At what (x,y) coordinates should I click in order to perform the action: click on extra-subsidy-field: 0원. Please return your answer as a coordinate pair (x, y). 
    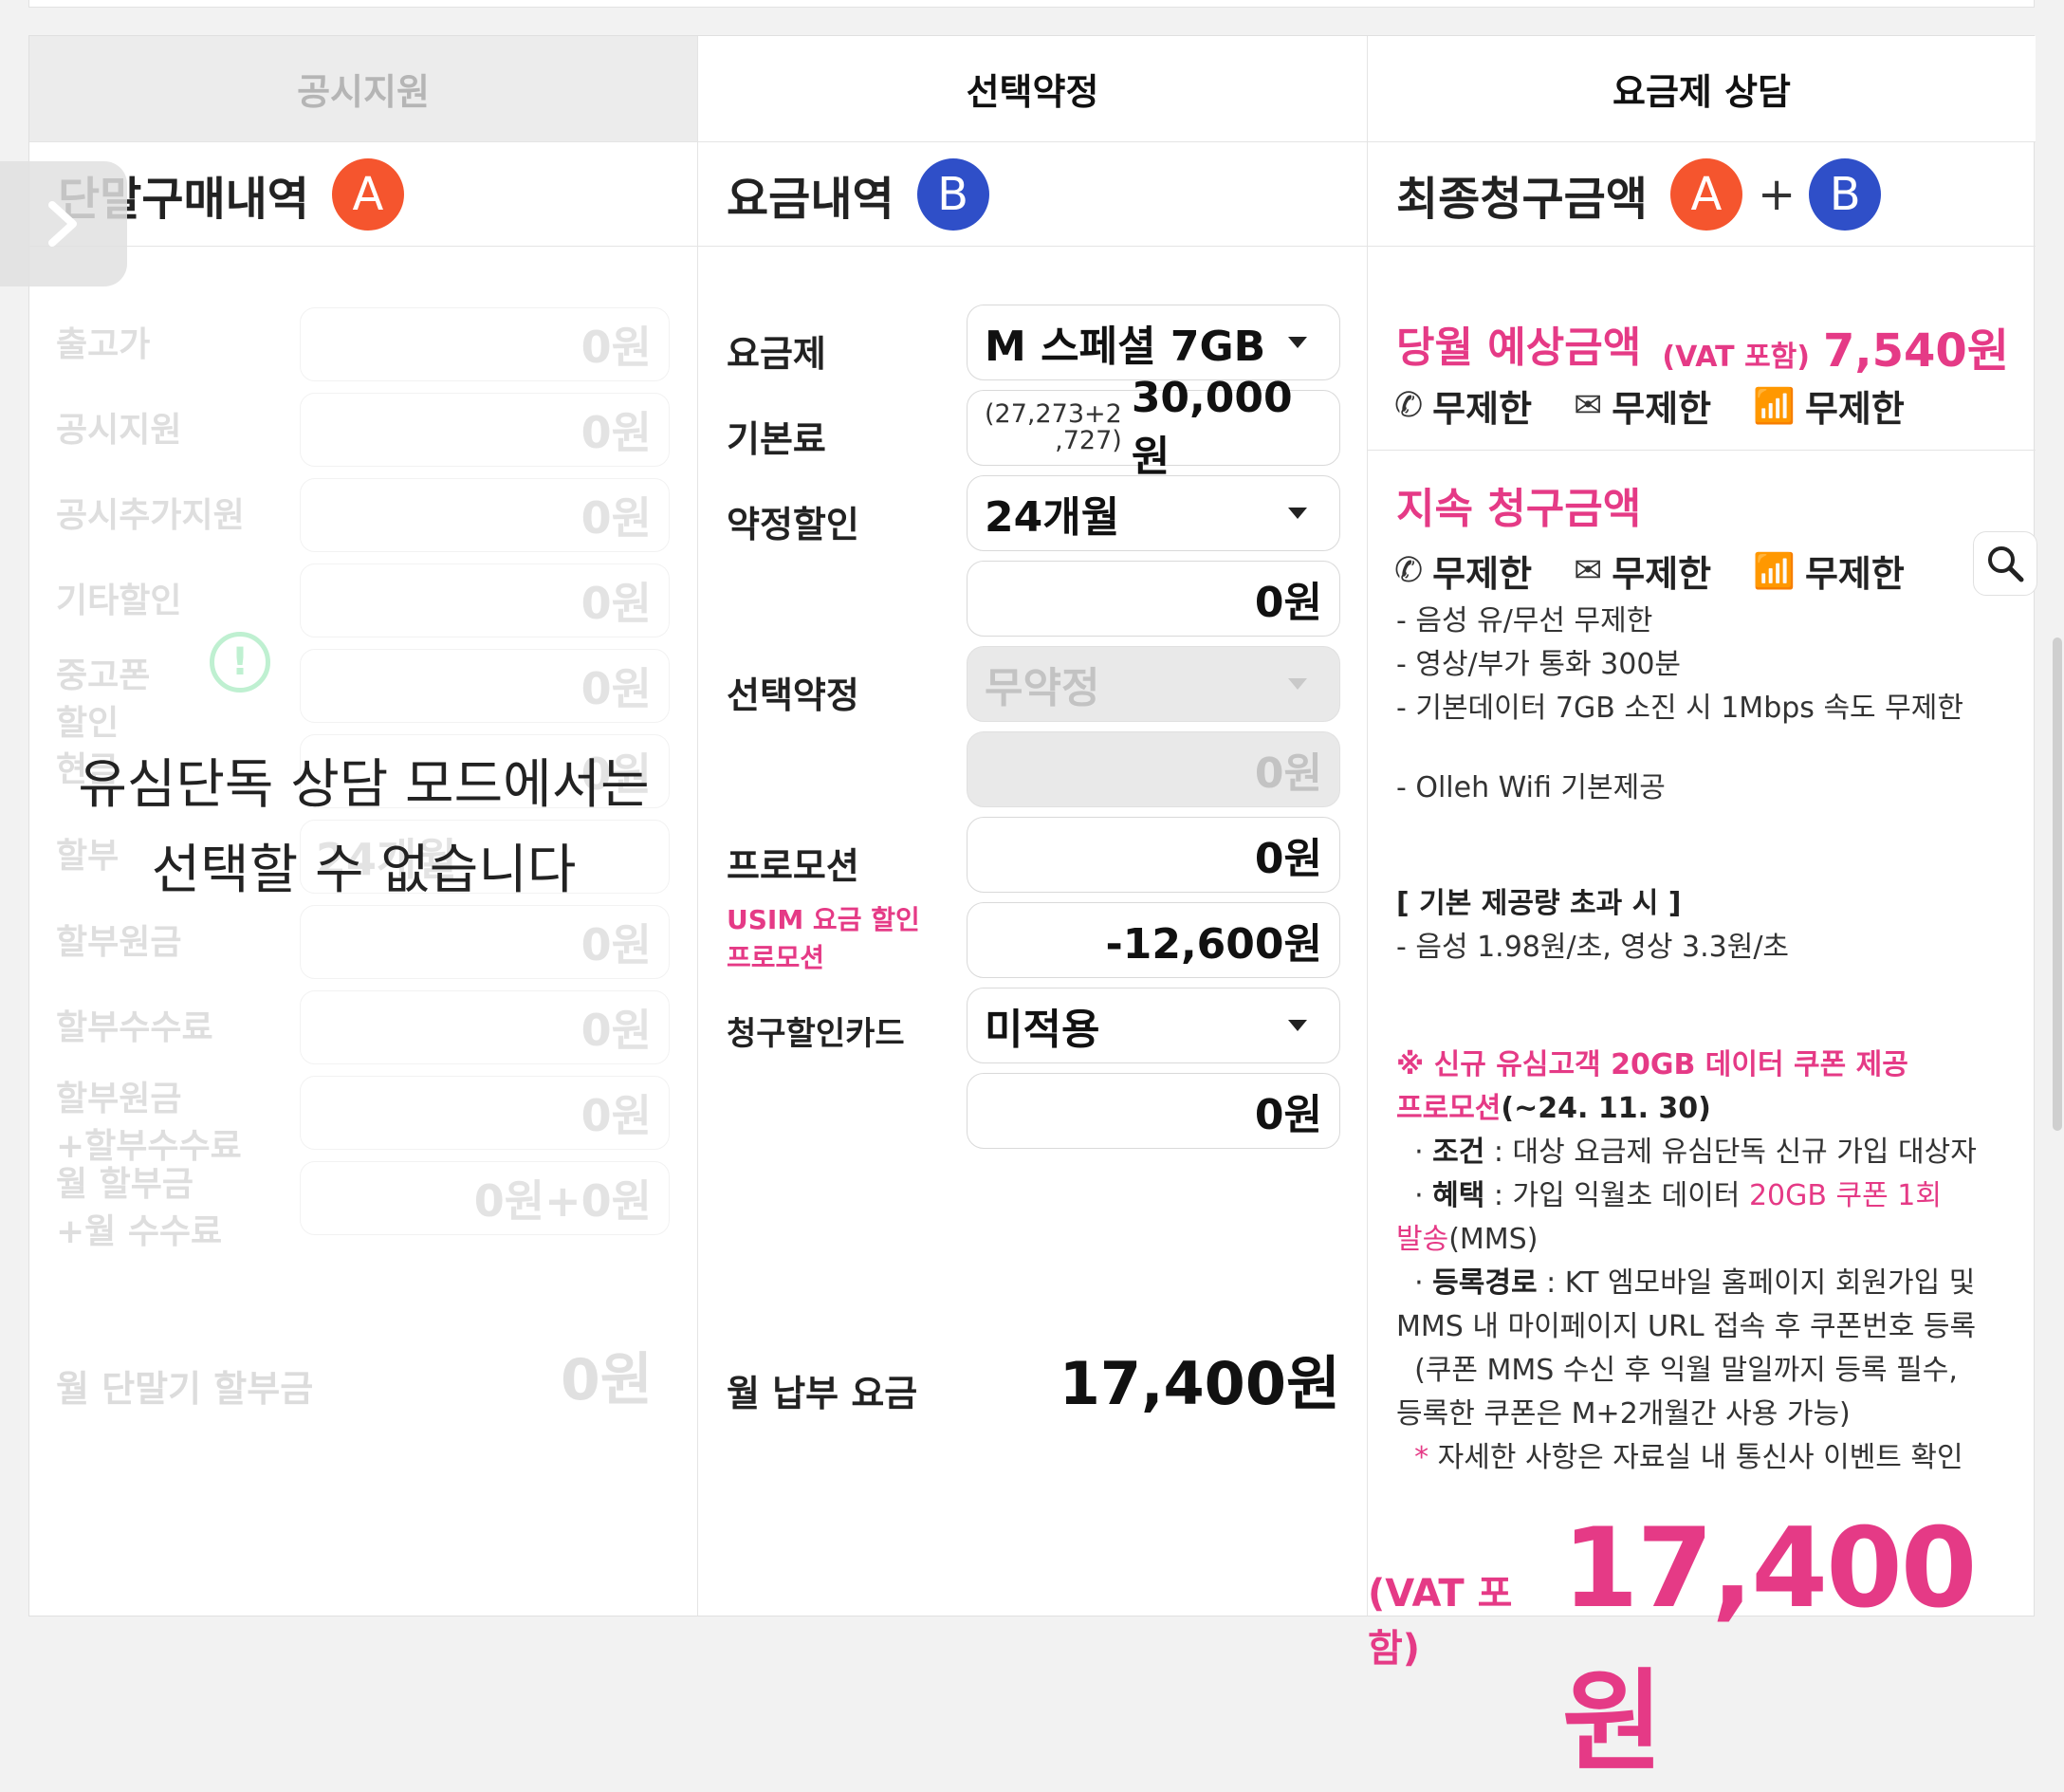
    Looking at the image, I should click on (485, 515).